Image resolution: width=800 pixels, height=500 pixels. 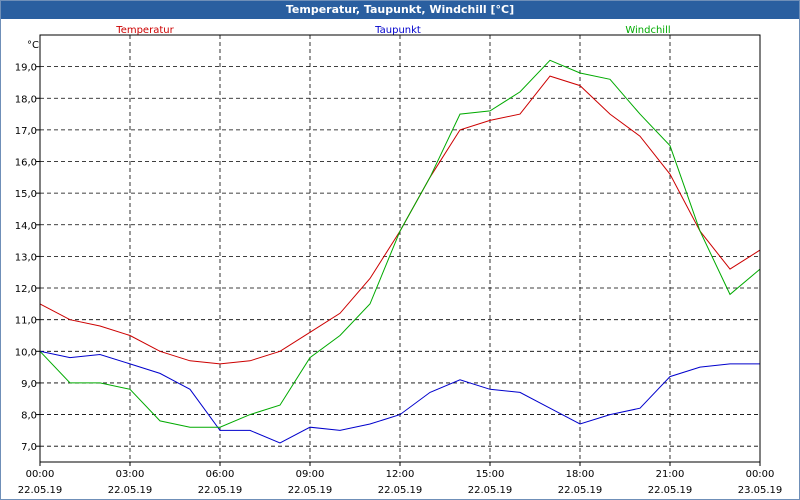 I want to click on x-tick-time: 06:00, so click(x=220, y=474).